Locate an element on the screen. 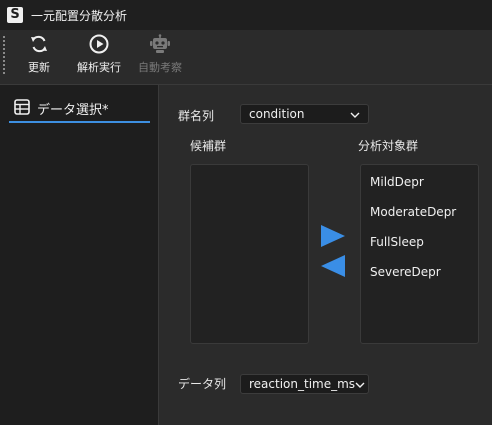 The width and height of the screenshot is (492, 425). data-column-select: reaction_time_ms is located at coordinates (304, 384).